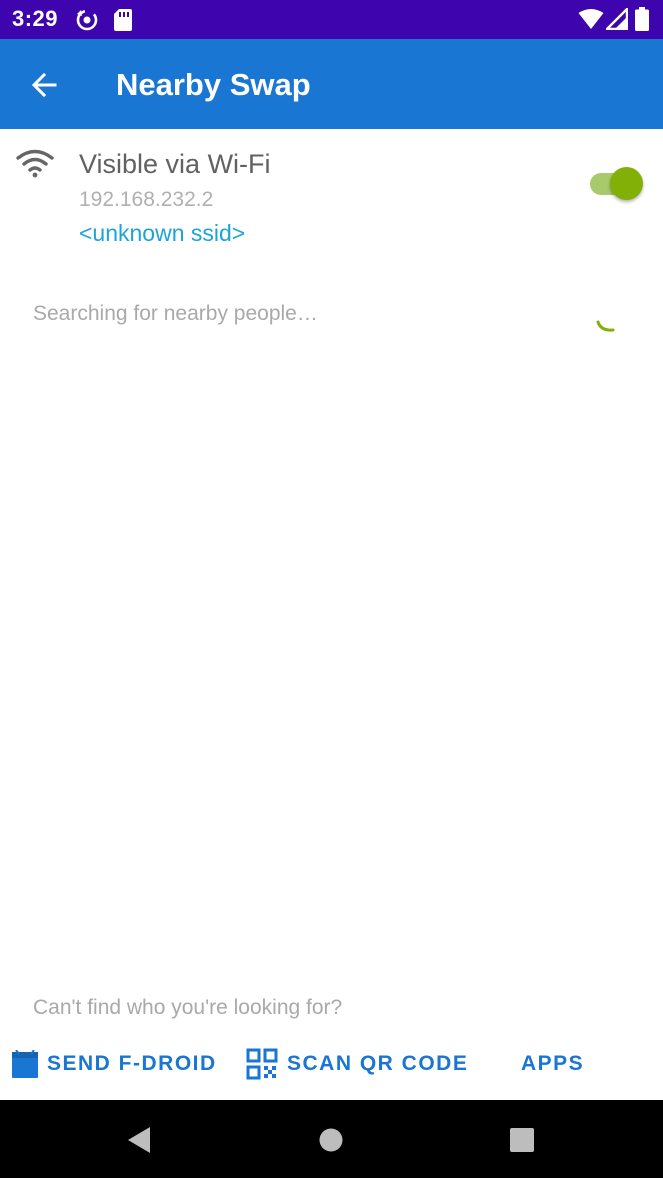 This screenshot has height=1178, width=663. What do you see at coordinates (132, 1063) in the screenshot?
I see `send-f-droid-label: SEND F-DROID` at bounding box center [132, 1063].